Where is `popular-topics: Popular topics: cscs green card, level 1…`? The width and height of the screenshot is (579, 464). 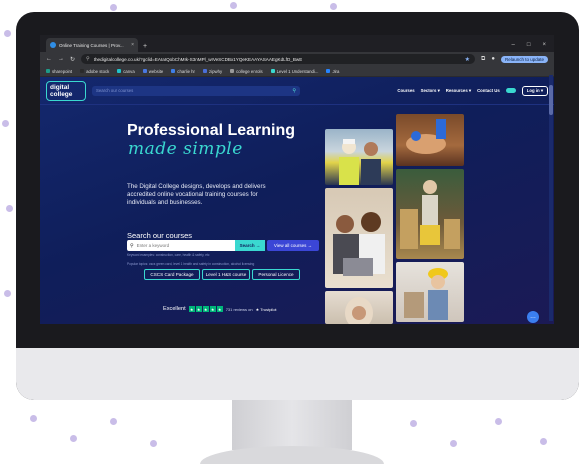
popular-topics: Popular topics: cscs green card, level 1… is located at coordinates (191, 264).